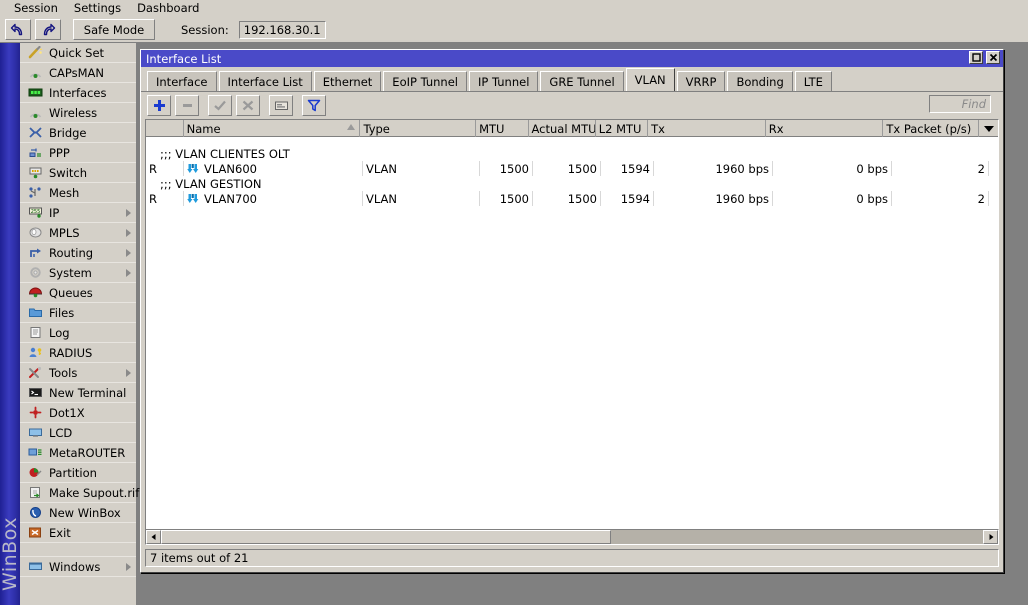 The image size is (1028, 605). I want to click on window-titlebar: Interface List, so click(572, 58).